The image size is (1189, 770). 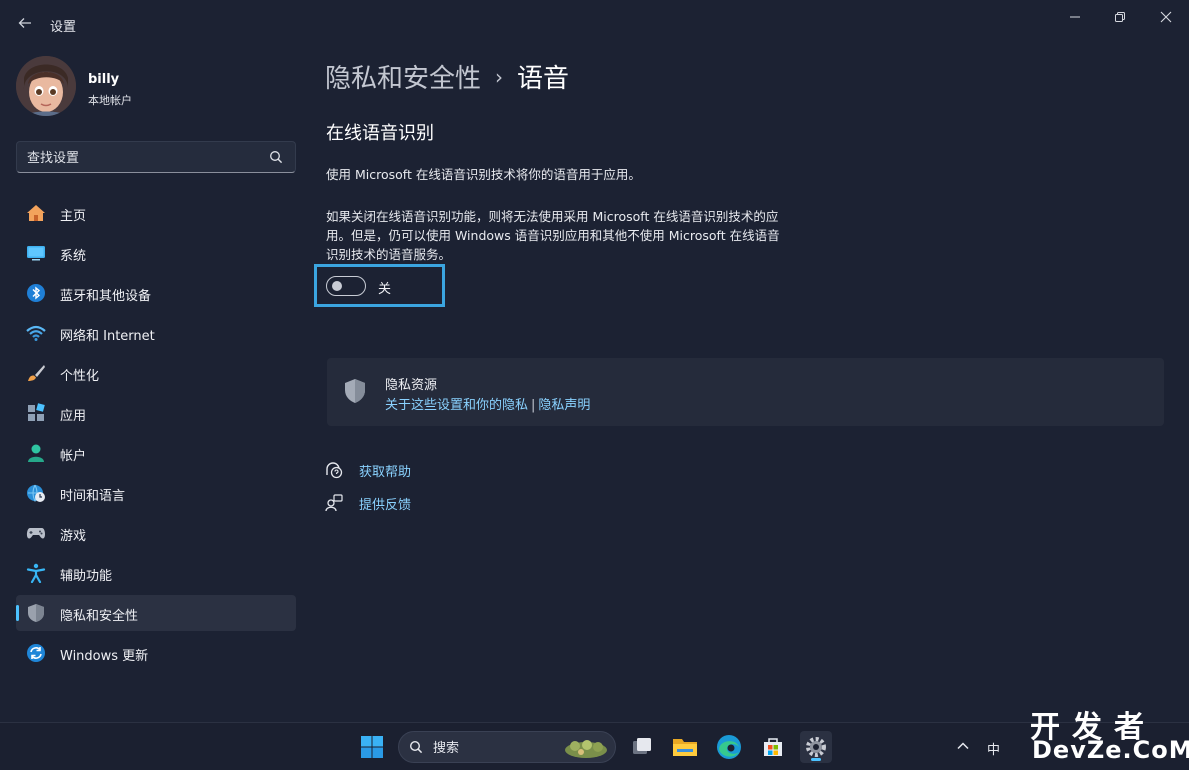 What do you see at coordinates (106, 296) in the screenshot?
I see `sidebar-item-label: 蓝牙和其他设备` at bounding box center [106, 296].